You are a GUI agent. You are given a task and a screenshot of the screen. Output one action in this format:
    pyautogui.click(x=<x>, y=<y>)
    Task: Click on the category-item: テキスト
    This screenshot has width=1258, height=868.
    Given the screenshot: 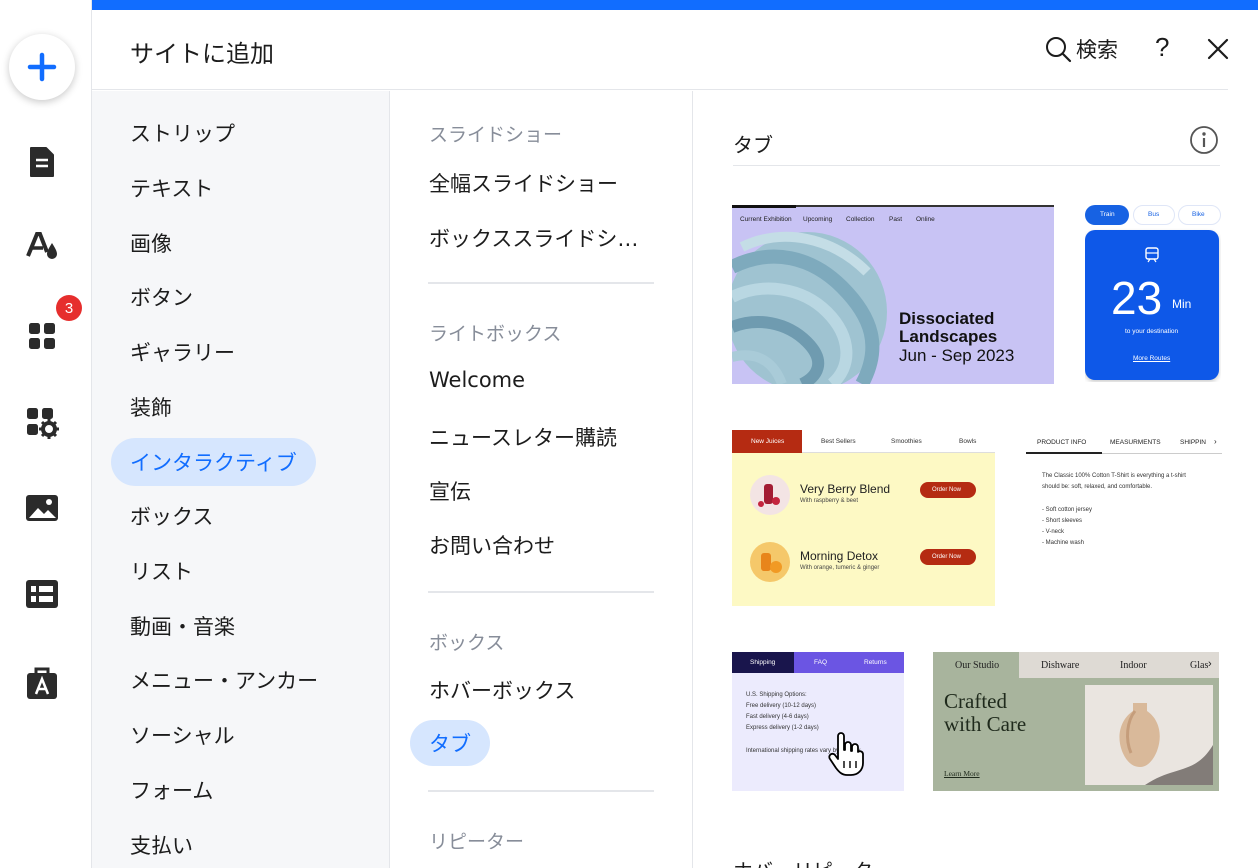 What is the action you would take?
    pyautogui.click(x=171, y=188)
    